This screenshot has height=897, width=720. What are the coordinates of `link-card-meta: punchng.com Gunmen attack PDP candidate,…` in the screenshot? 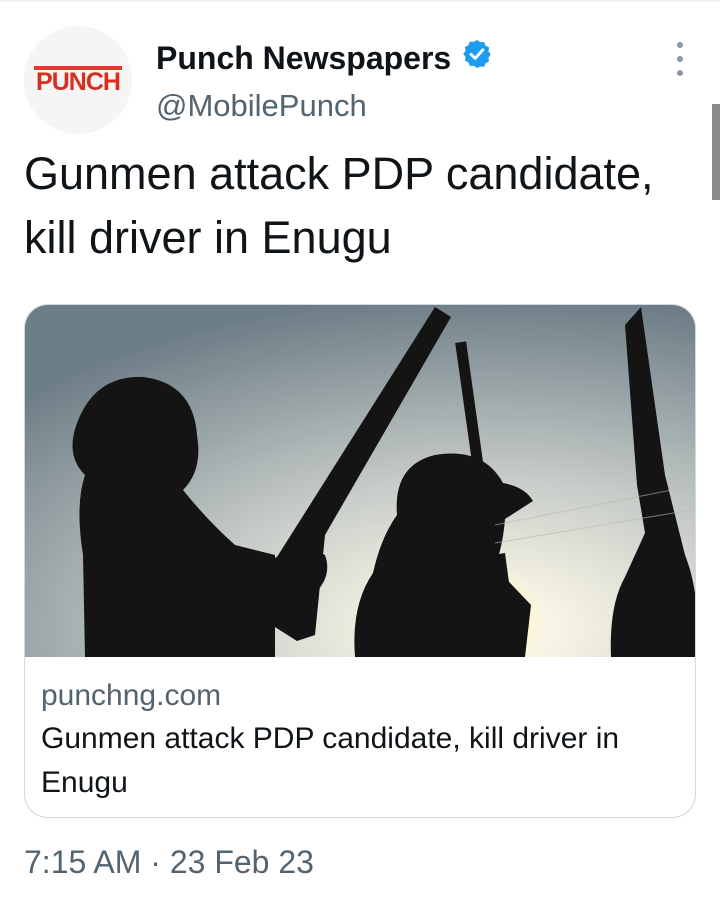 It's located at (361, 741).